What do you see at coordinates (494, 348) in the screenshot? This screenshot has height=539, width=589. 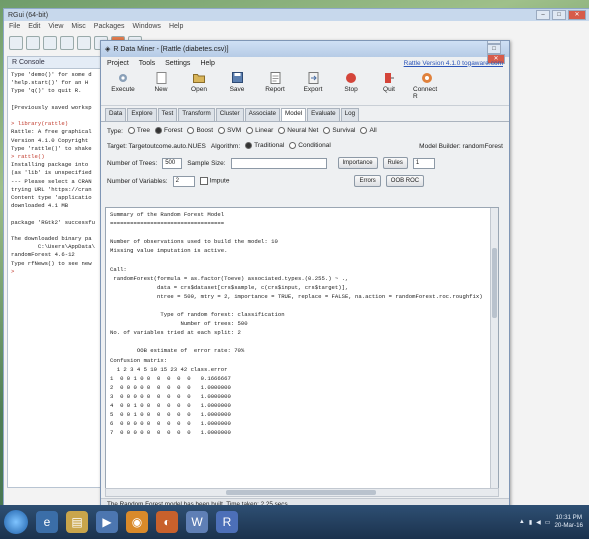 I see `output-vertical-scrollbar` at bounding box center [494, 348].